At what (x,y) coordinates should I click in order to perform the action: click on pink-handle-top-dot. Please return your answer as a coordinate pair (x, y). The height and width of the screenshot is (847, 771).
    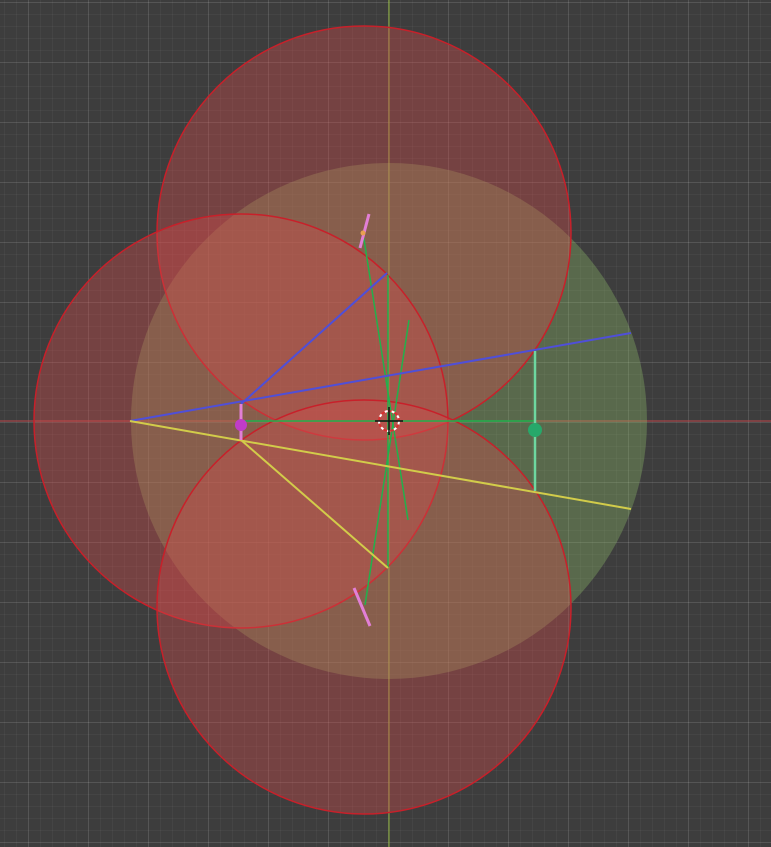
    Looking at the image, I should click on (363, 233).